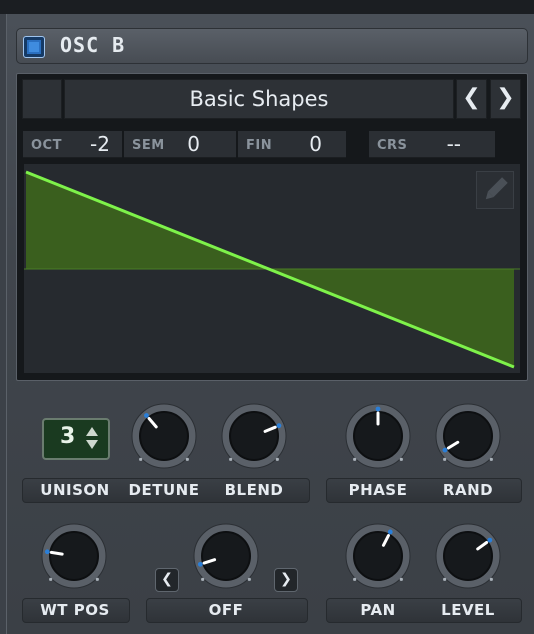  What do you see at coordinates (75, 610) in the screenshot?
I see `wt-pos-label: WT POS` at bounding box center [75, 610].